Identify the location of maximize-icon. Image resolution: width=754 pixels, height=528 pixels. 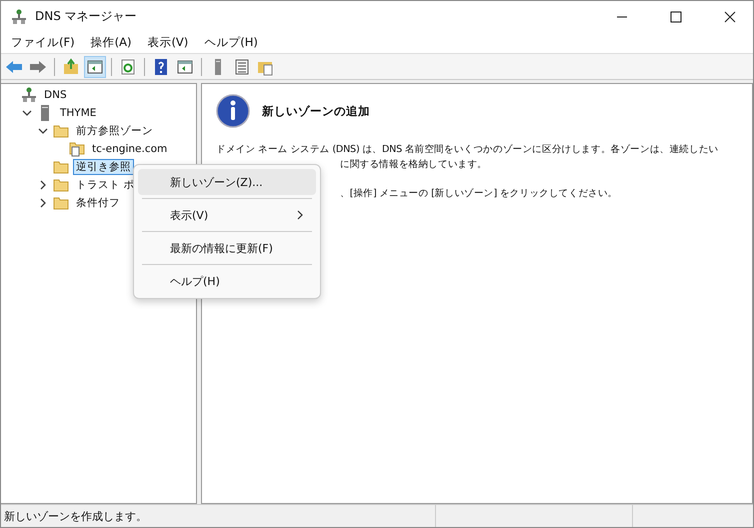
(676, 16).